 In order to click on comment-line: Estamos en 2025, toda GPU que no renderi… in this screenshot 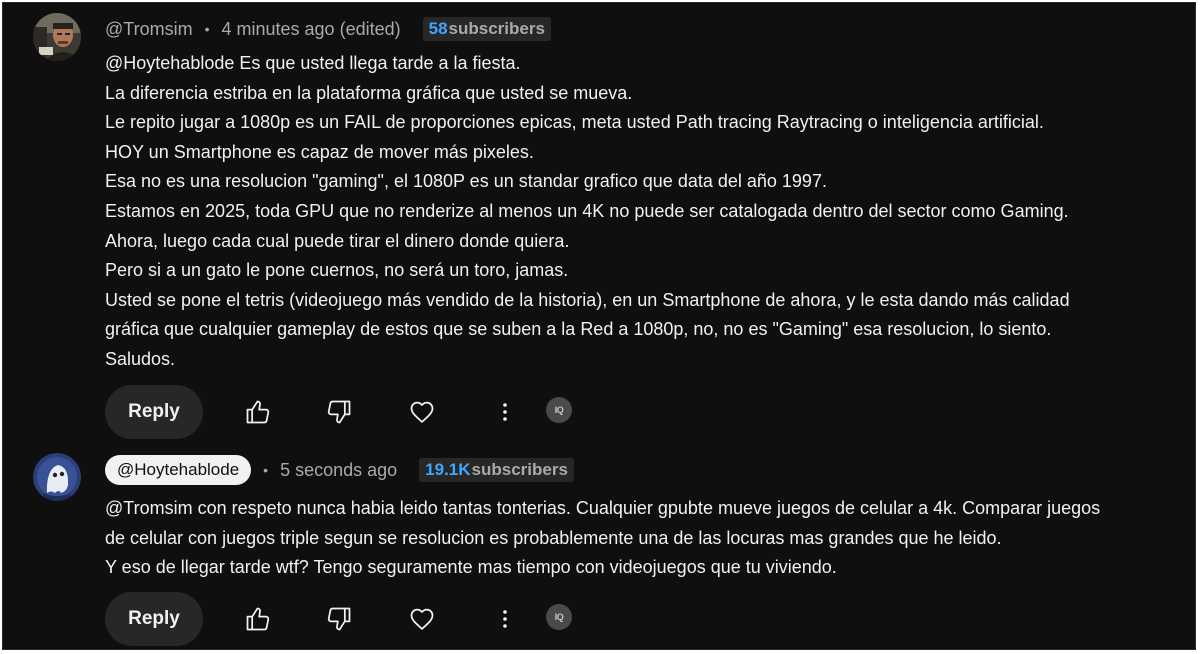, I will do `click(587, 210)`.